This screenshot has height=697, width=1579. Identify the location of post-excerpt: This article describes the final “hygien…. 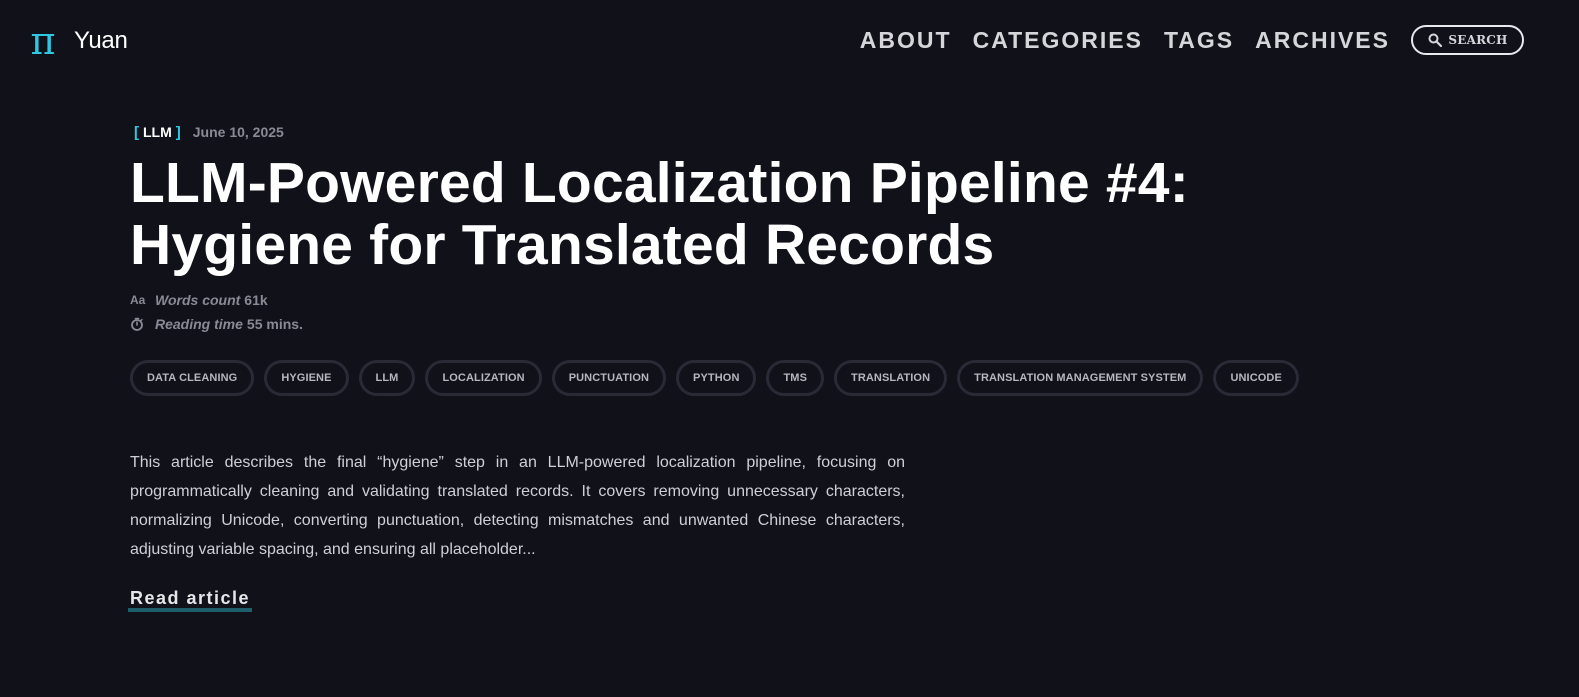
(517, 506).